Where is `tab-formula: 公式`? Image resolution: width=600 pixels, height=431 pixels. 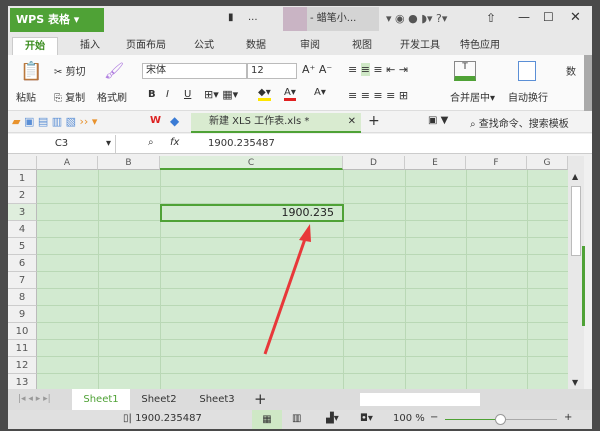 tab-formula: 公式 is located at coordinates (204, 46).